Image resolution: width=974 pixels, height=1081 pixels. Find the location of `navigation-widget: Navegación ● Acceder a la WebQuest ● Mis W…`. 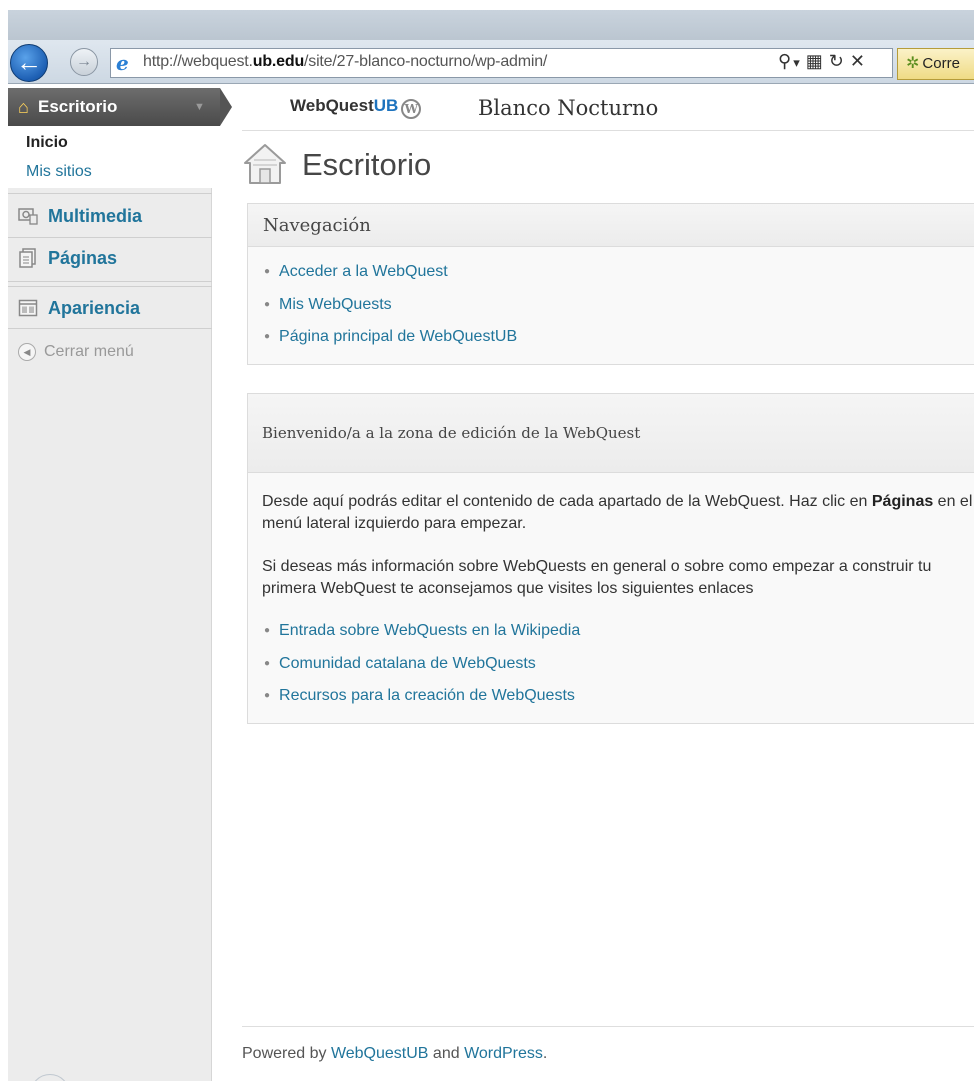

navigation-widget: Navegación ● Acceder a la WebQuest ● Mis W… is located at coordinates (610, 284).